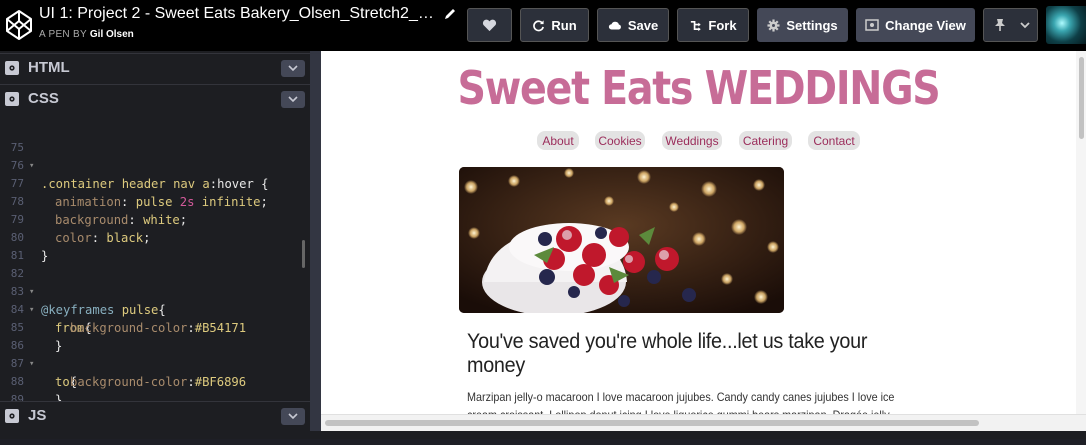  Describe the element at coordinates (558, 140) in the screenshot. I see `nav-link-about: About` at that location.